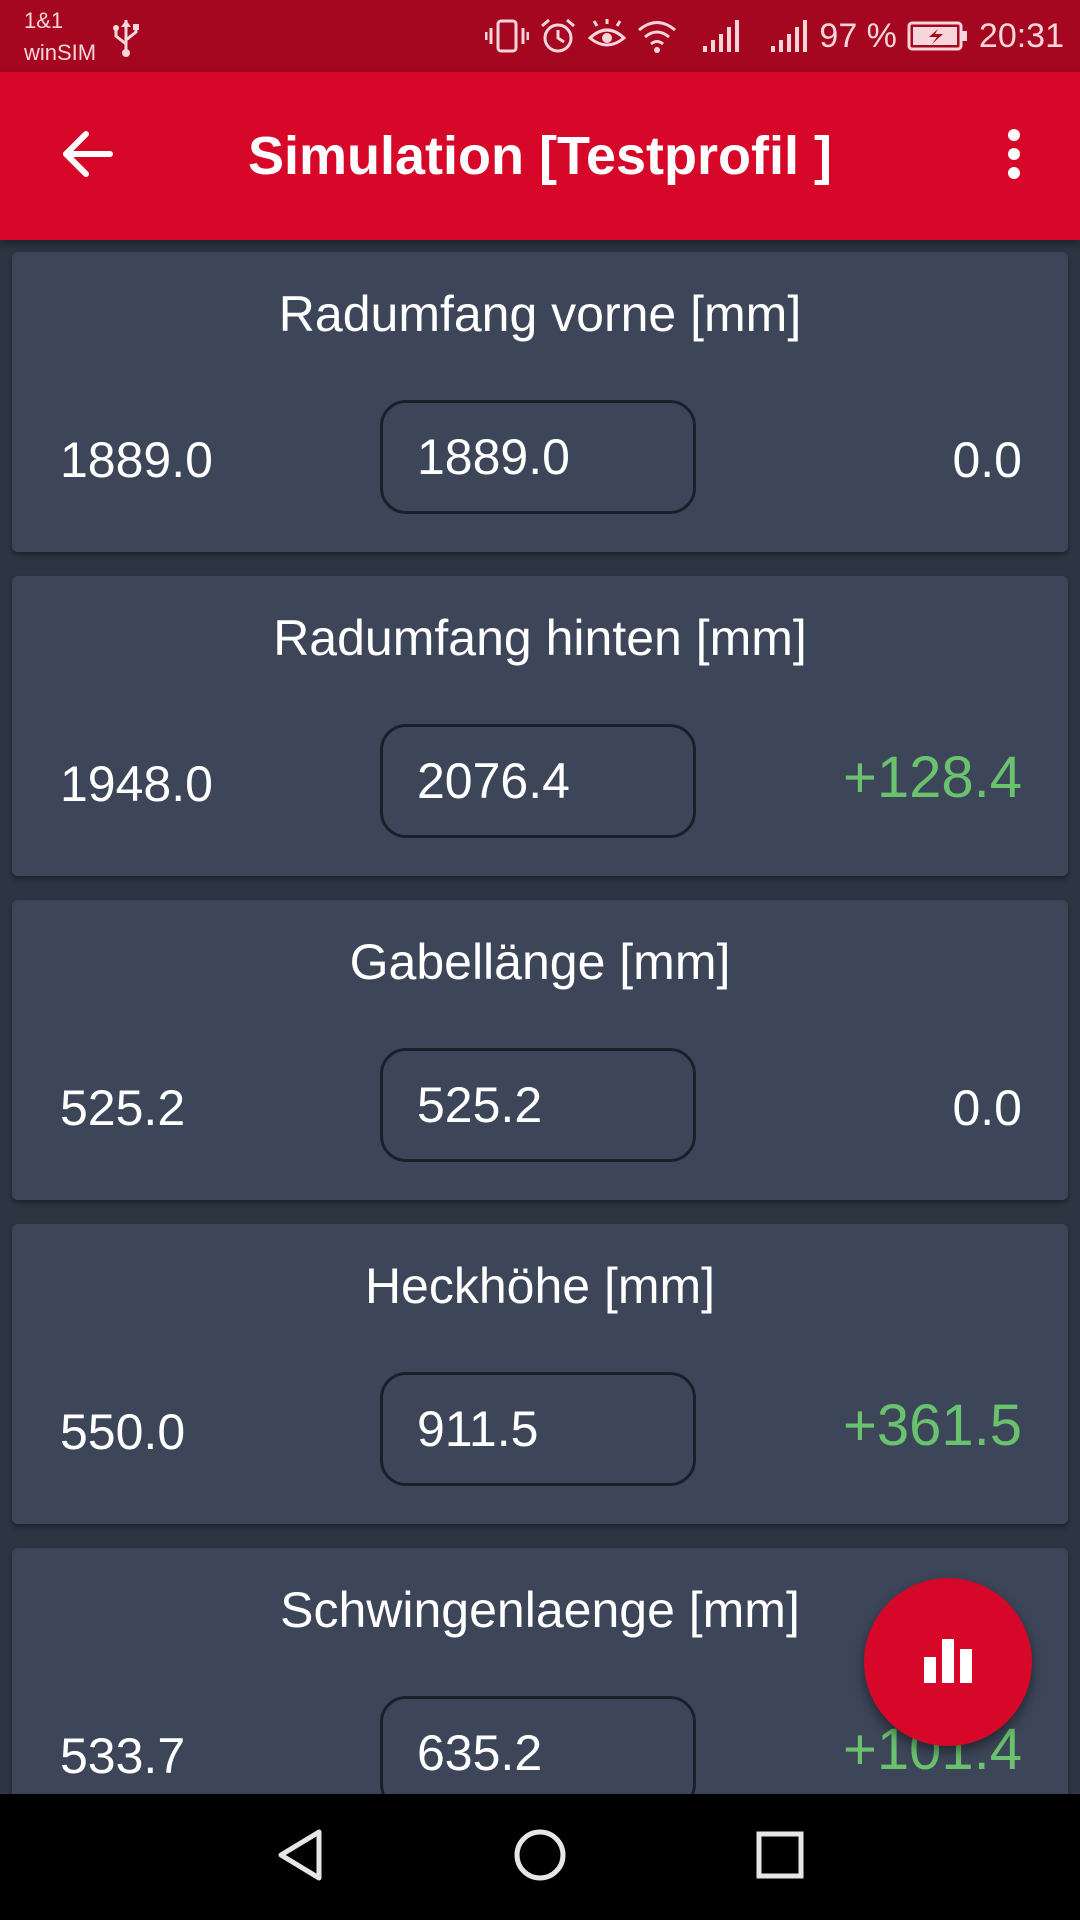 This screenshot has width=1080, height=1920. I want to click on arrow-back-icon, so click(88, 156).